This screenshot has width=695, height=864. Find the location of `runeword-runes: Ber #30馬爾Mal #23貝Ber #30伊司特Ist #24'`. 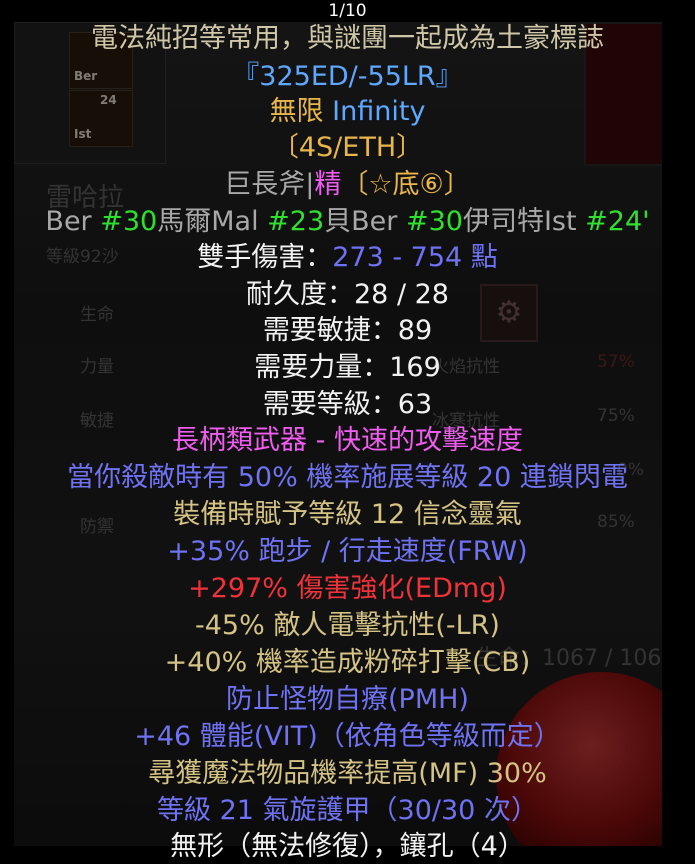

runeword-runes: Ber #30馬爾Mal #23貝Ber #30伊司特Ist #24' is located at coordinates (347, 222).